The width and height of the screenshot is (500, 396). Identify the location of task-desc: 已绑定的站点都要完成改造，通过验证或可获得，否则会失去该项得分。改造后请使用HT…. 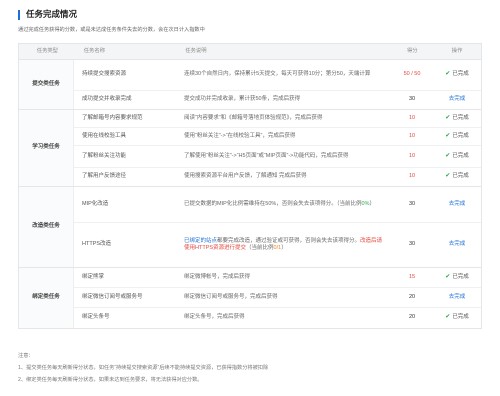
(283, 244).